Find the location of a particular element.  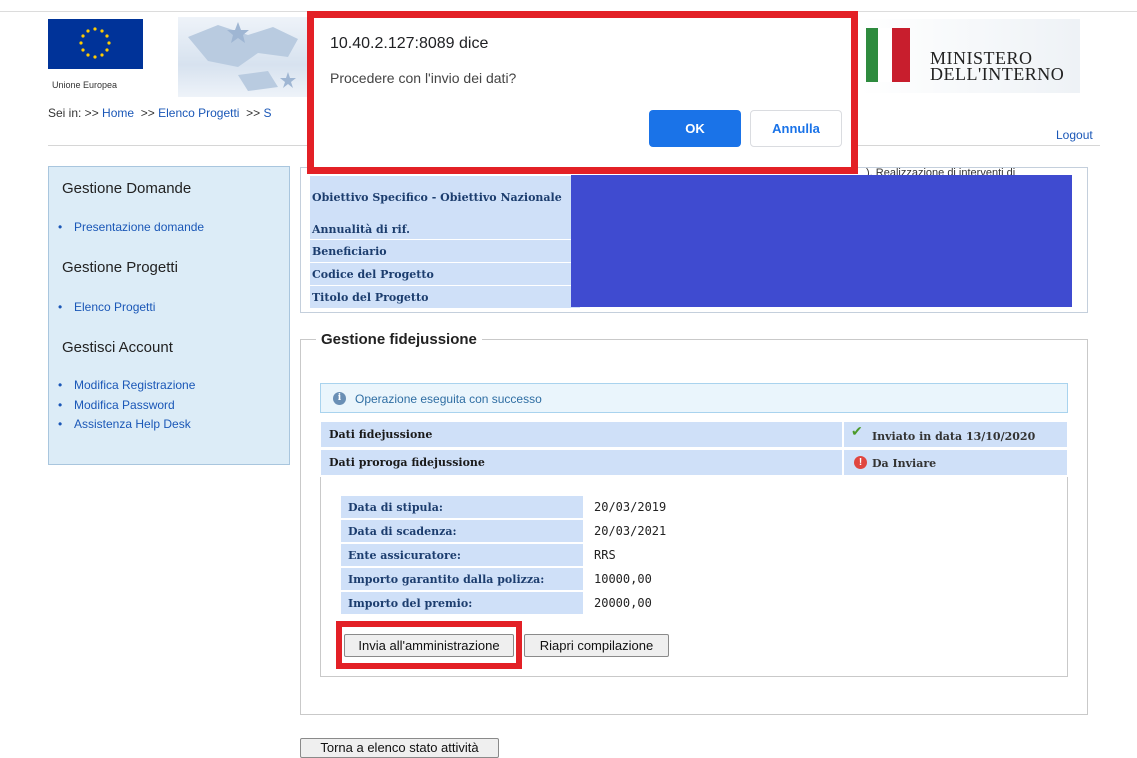

sidebar-item-modifica-password: Modifica Password is located at coordinates (116, 405).